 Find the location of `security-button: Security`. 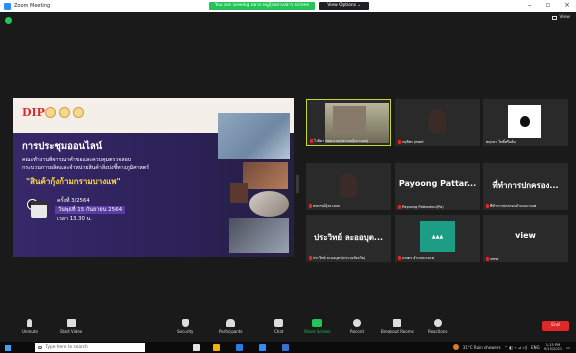

security-button: Security is located at coordinates (185, 326).